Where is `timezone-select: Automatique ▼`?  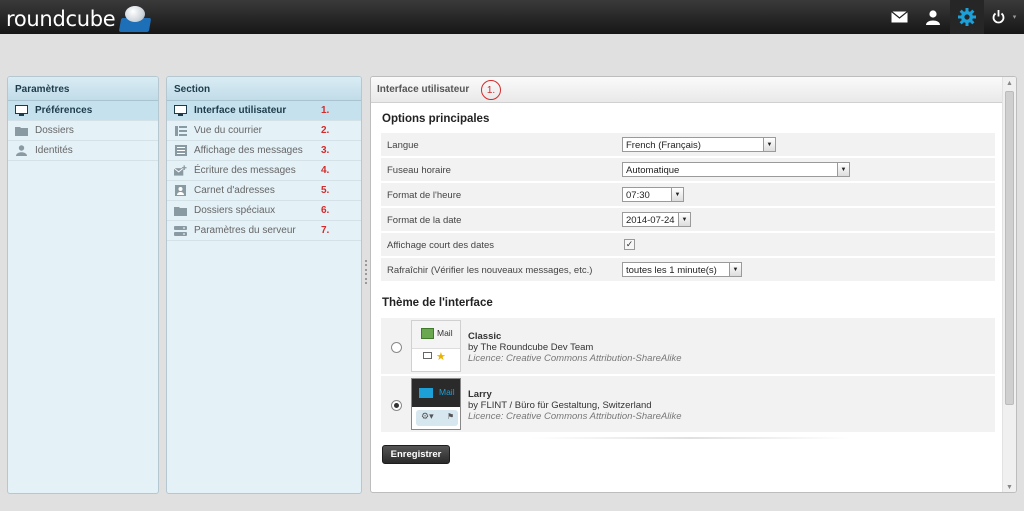
timezone-select: Automatique ▼ is located at coordinates (736, 169).